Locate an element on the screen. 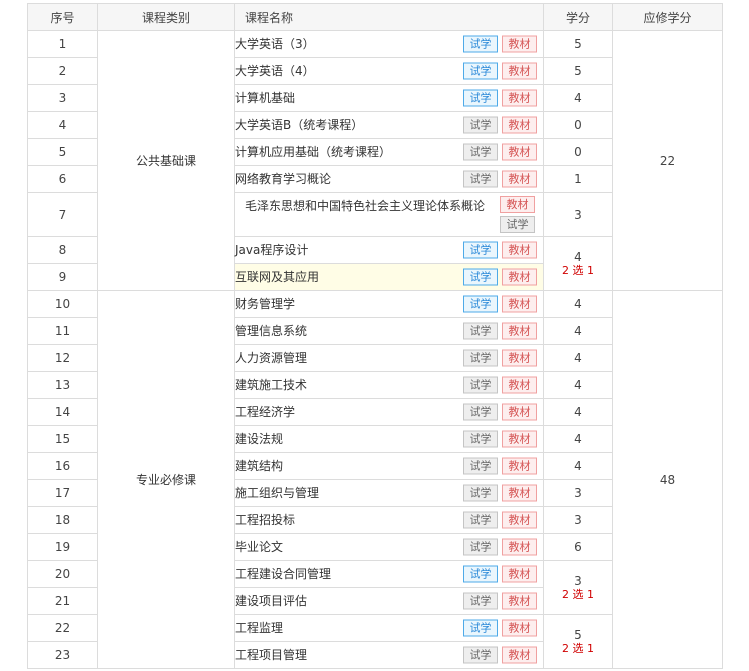  course-name-cell: 工程建设合同管理 试学 教材 is located at coordinates (389, 574).